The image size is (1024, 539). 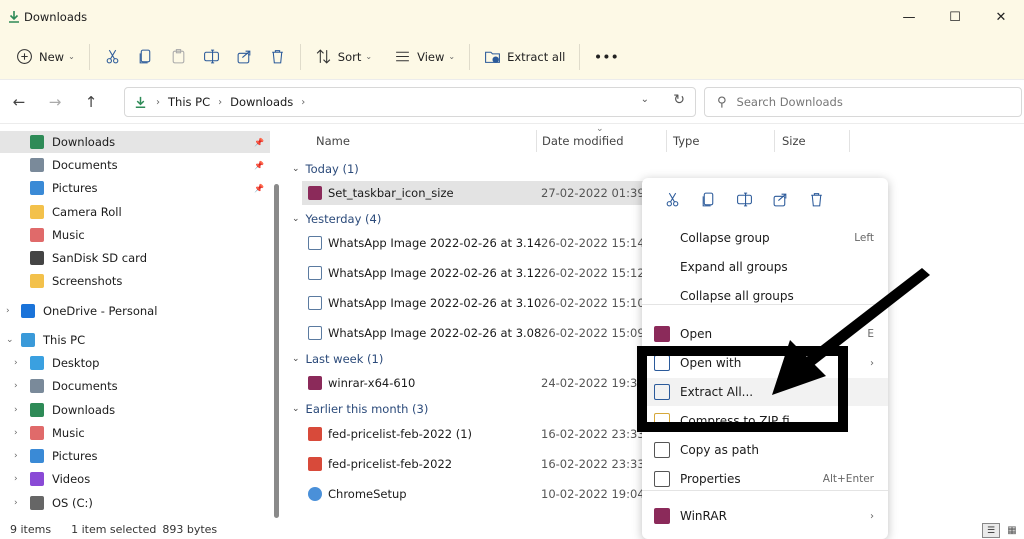 I want to click on sidebar-item: › OneDrive - Personal, so click(x=135, y=311).